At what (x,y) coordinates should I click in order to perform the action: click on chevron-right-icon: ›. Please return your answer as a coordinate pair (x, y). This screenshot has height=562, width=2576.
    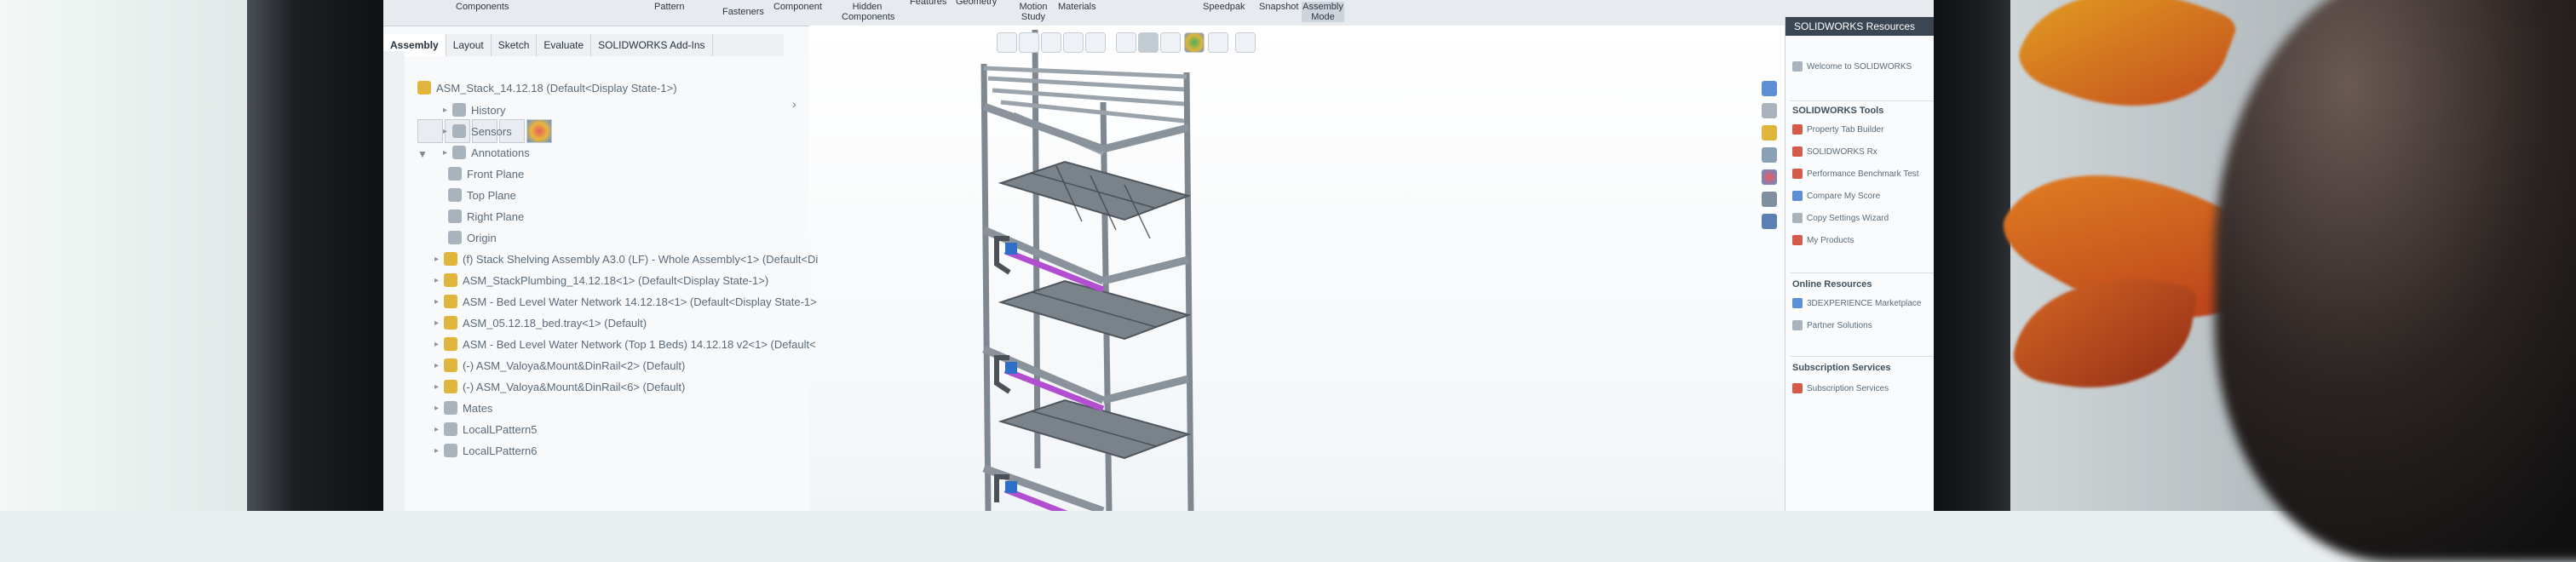
    Looking at the image, I should click on (794, 104).